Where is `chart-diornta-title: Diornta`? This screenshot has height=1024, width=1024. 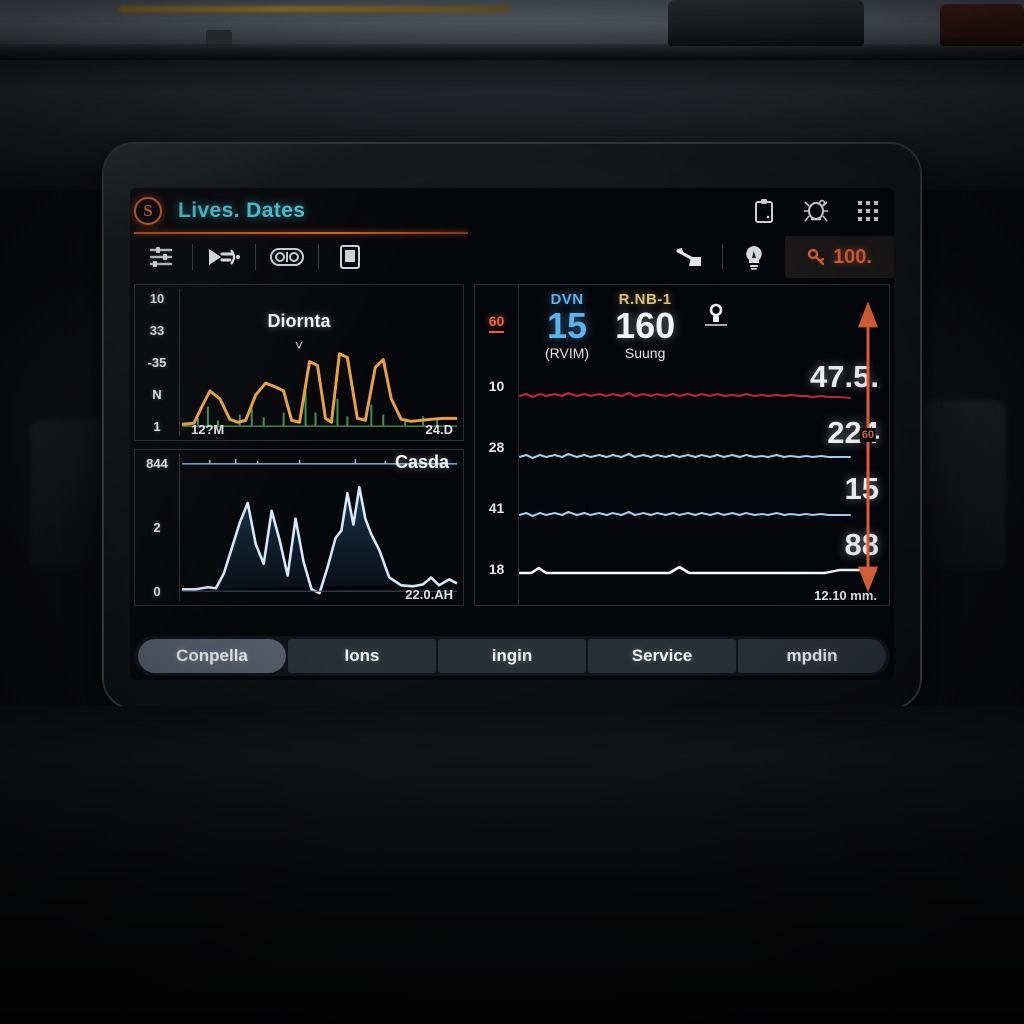 chart-diornta-title: Diornta is located at coordinates (299, 321).